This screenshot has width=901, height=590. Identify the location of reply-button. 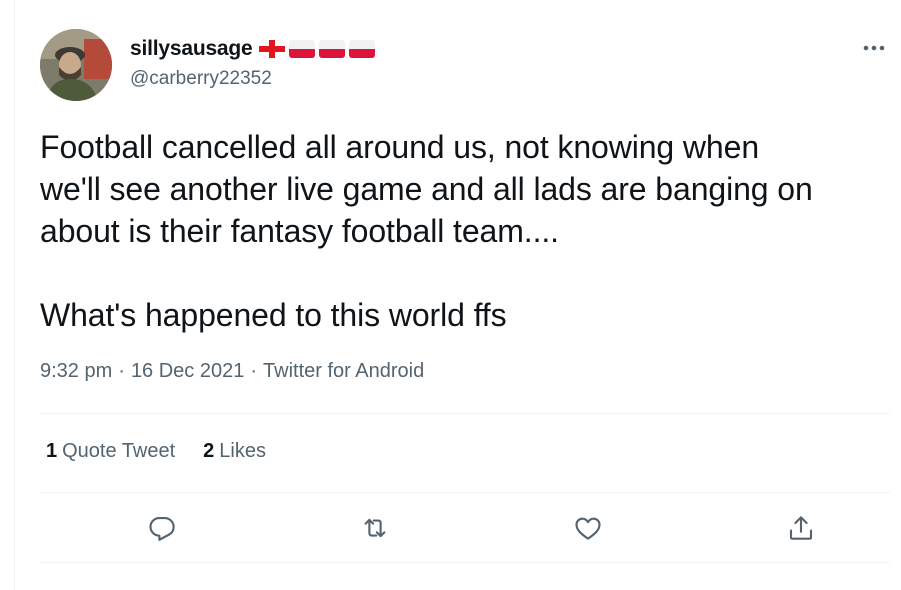
(162, 528).